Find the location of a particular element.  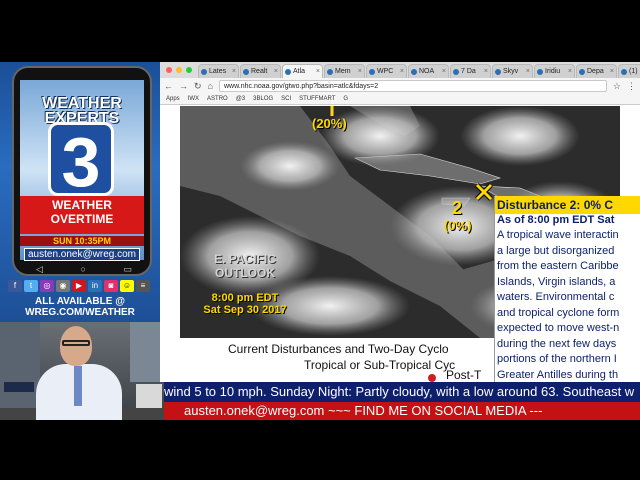

bookmark-item: SCI is located at coordinates (286, 99).